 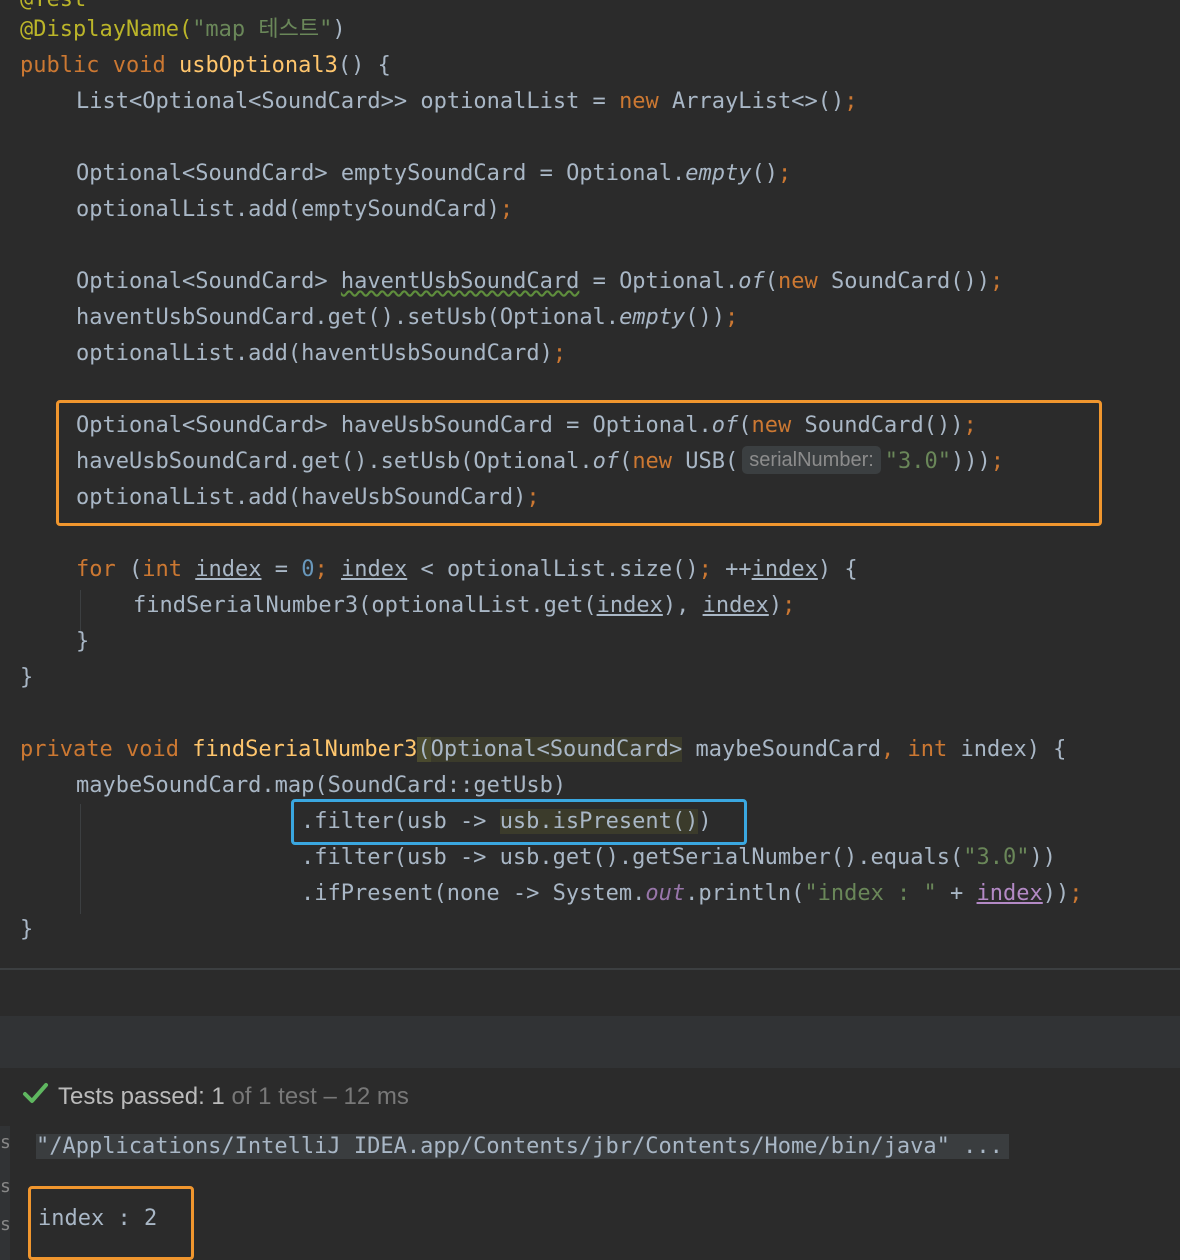 I want to click on passed-label: Tests passed:, so click(x=135, y=1096).